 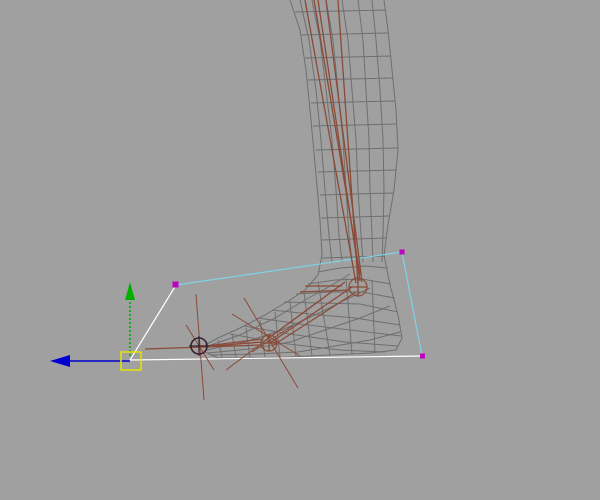 I want to click on foot-bounds-handle-toe, so click(x=175, y=284).